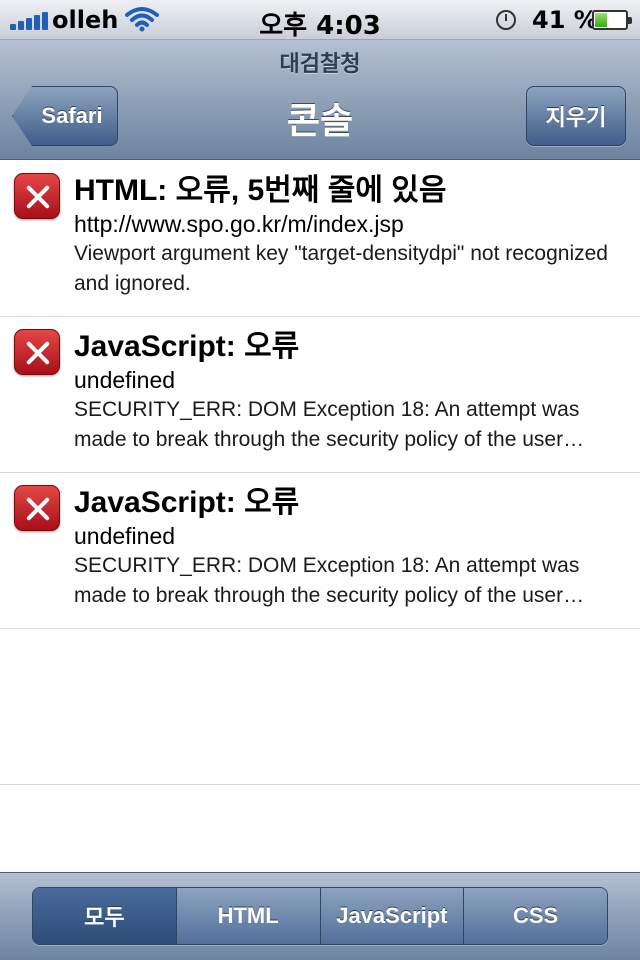 The height and width of the screenshot is (960, 640). What do you see at coordinates (612, 20) in the screenshot?
I see `battery-icon` at bounding box center [612, 20].